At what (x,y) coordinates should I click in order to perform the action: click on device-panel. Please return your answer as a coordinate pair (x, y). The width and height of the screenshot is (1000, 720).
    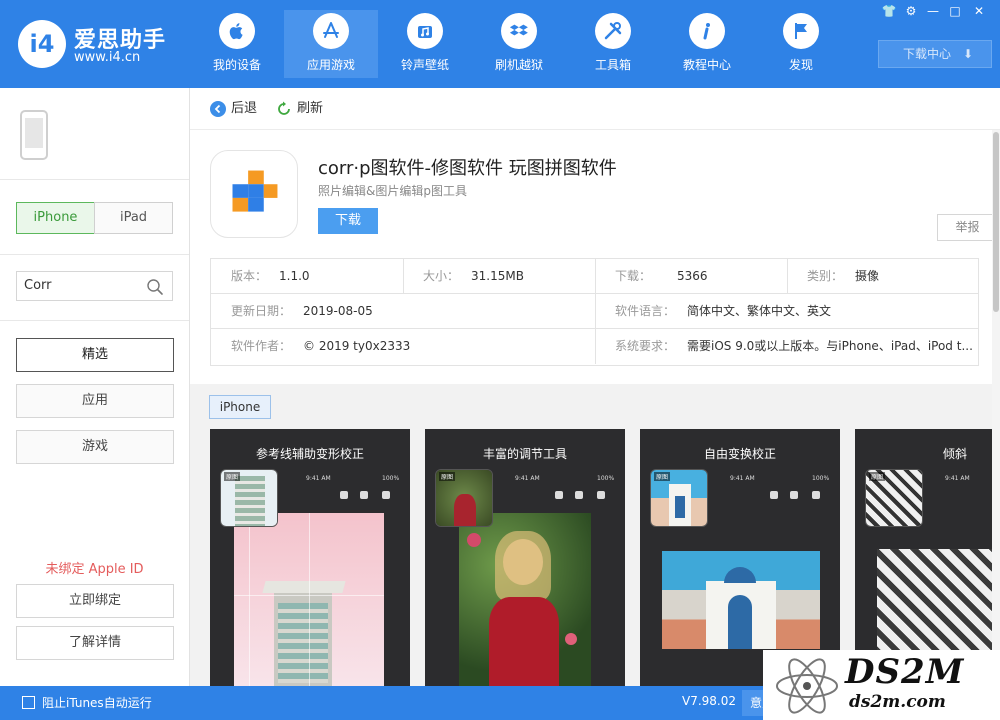
    Looking at the image, I should click on (94, 134).